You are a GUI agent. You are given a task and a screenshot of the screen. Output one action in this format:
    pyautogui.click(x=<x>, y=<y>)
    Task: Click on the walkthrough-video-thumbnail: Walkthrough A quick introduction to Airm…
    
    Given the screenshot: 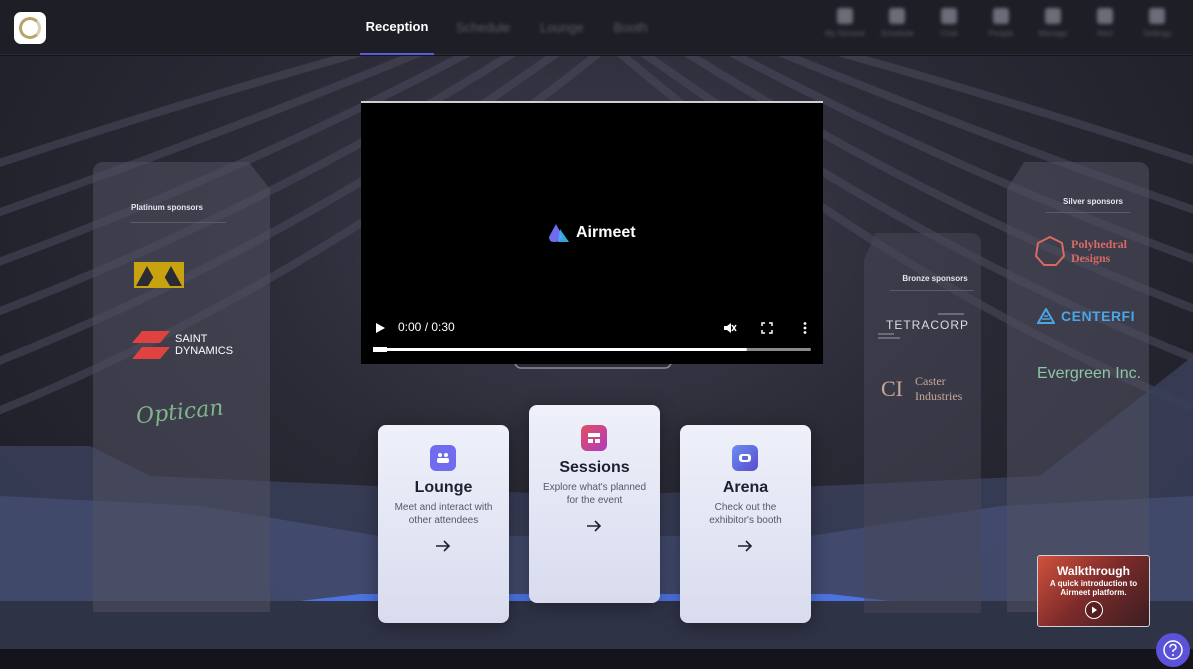 What is the action you would take?
    pyautogui.click(x=1093, y=591)
    